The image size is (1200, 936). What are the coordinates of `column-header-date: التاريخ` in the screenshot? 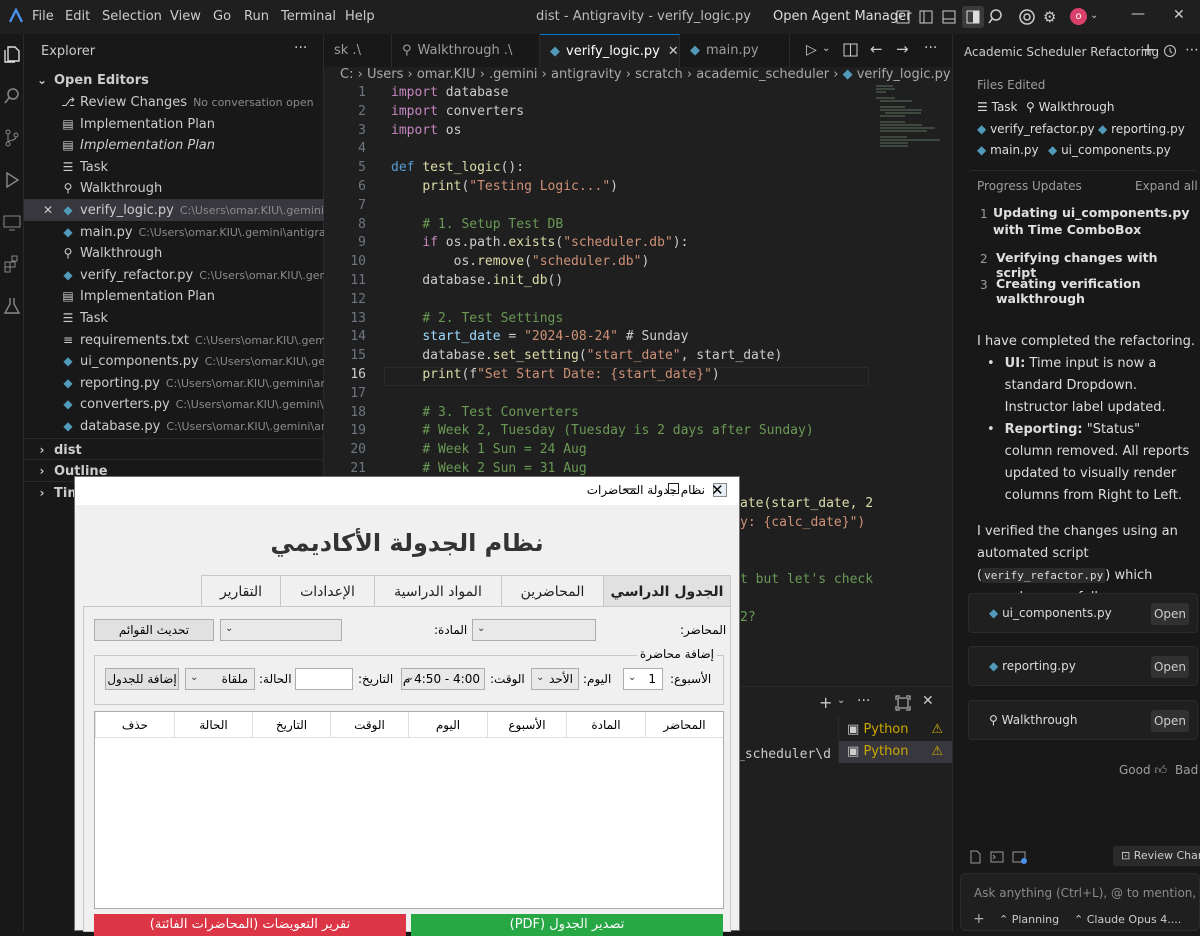 It's located at (291, 725).